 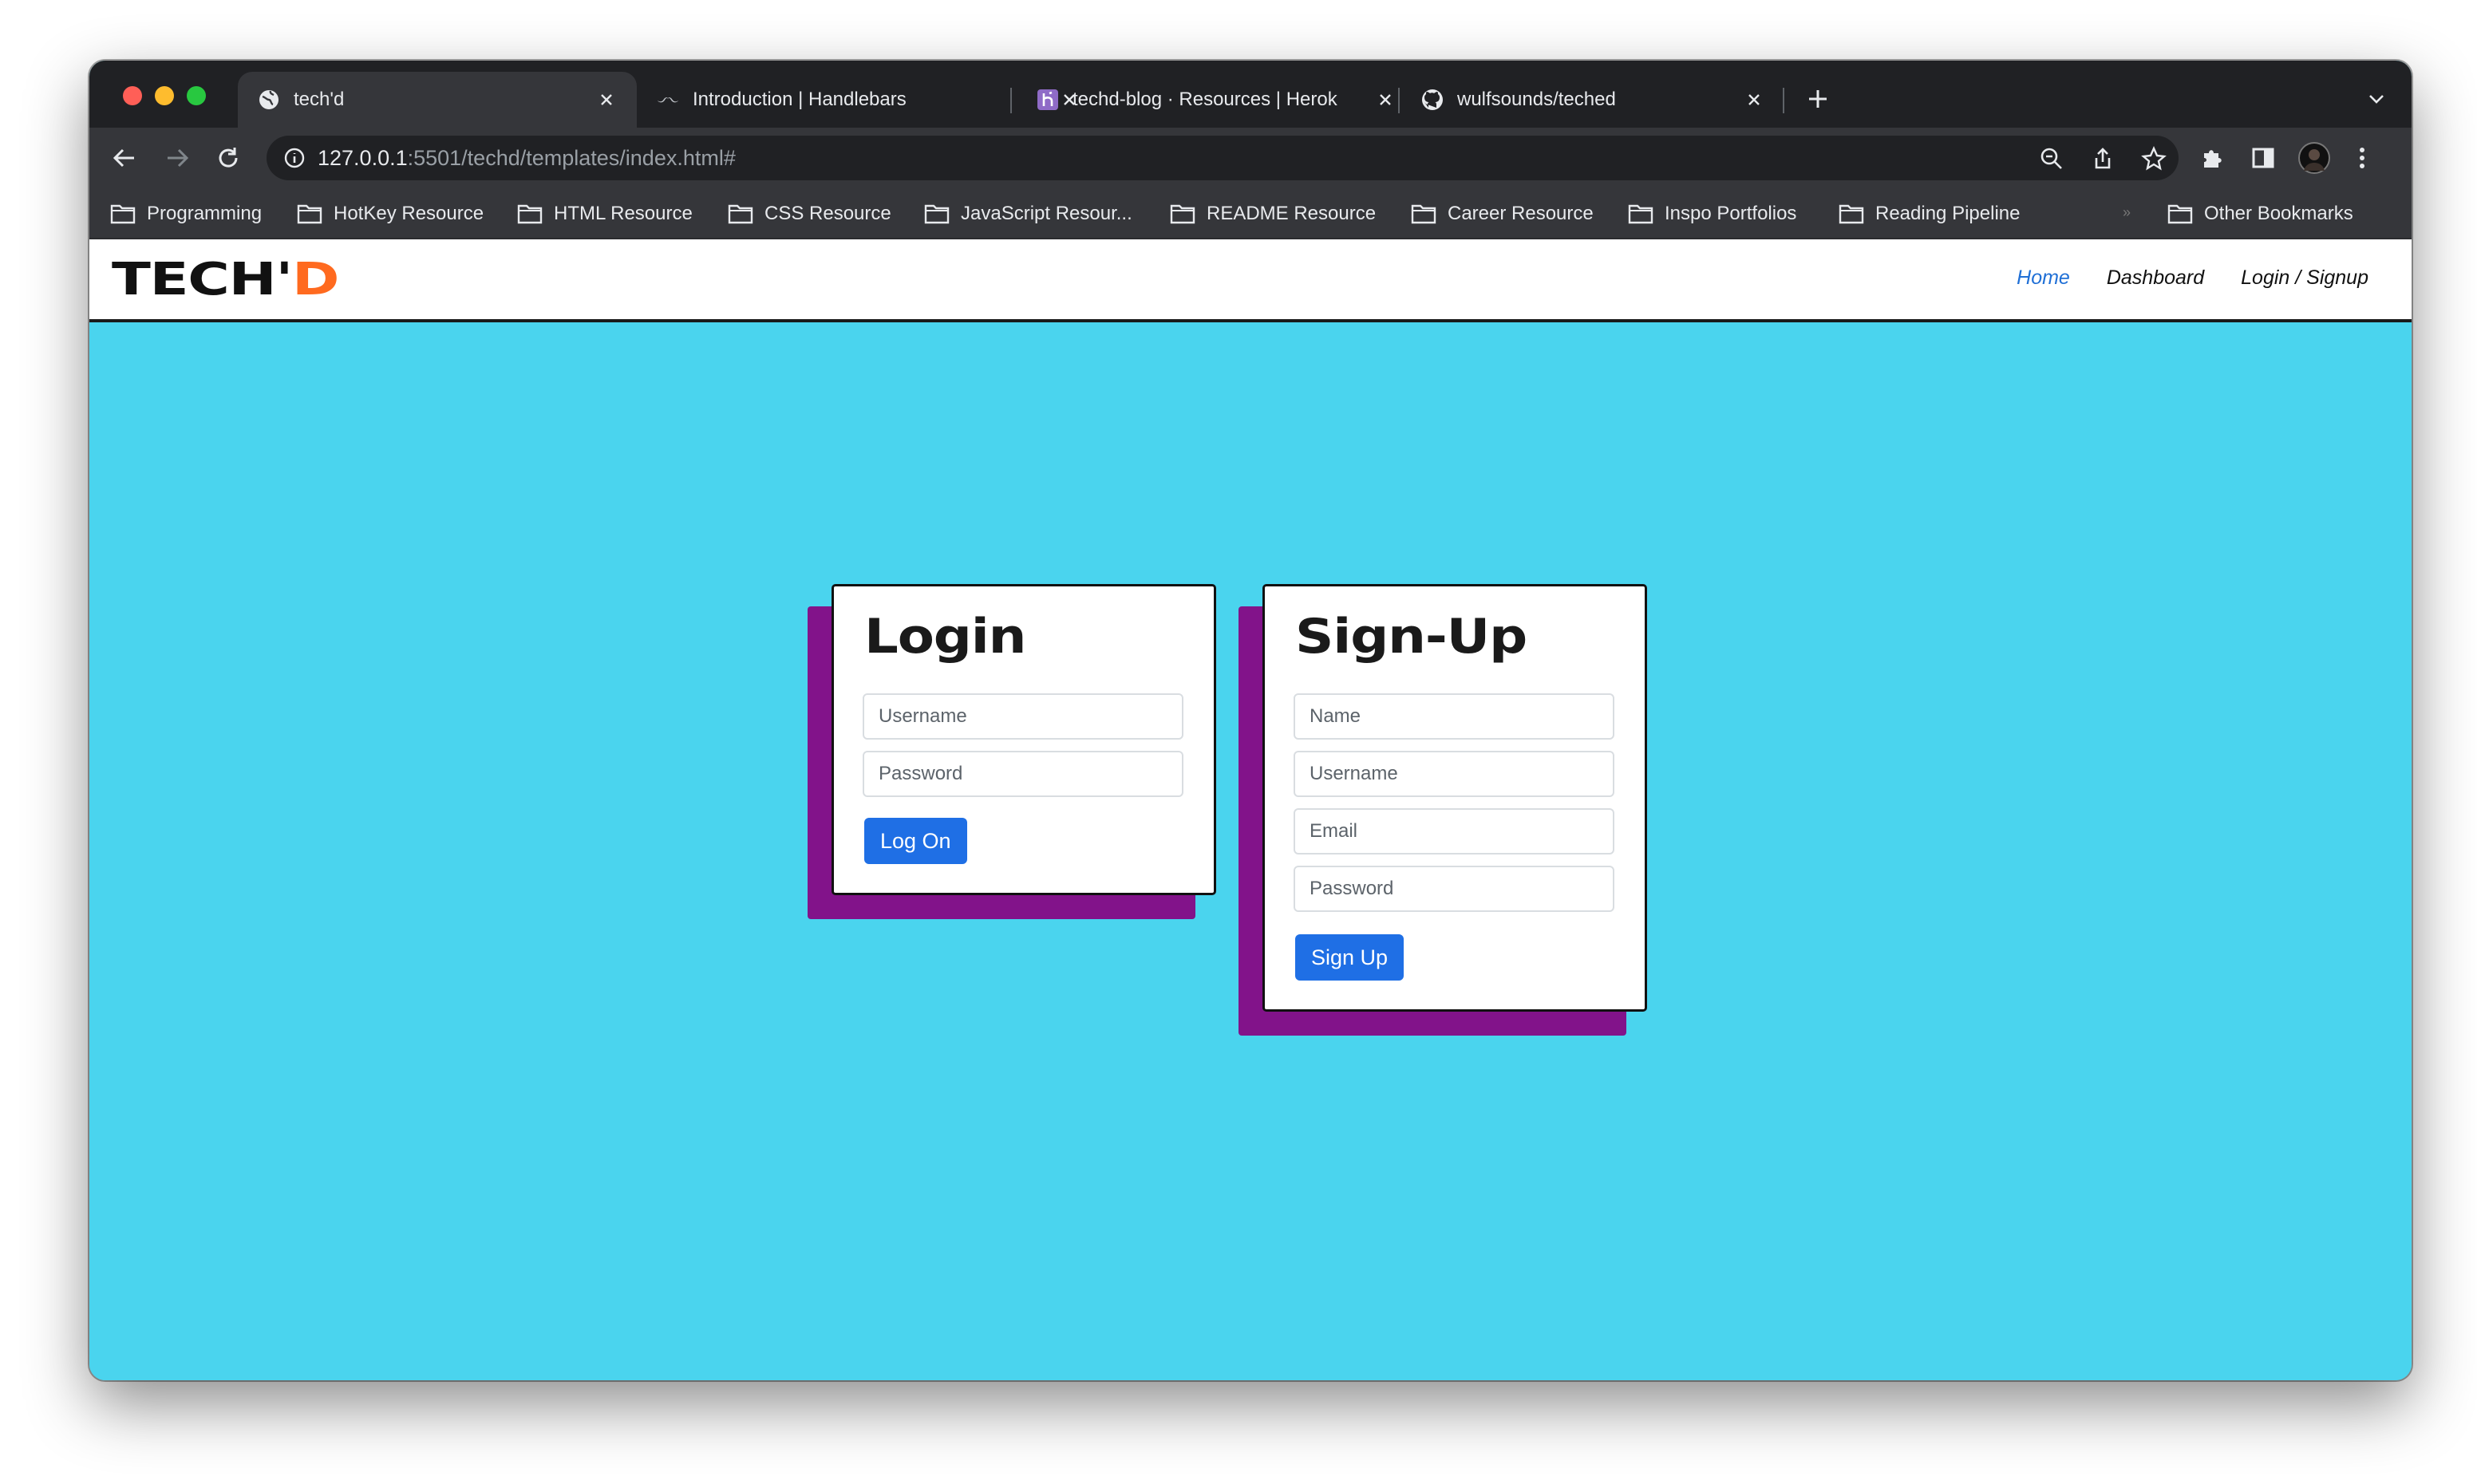 I want to click on nav-link-home: Home, so click(x=2043, y=278).